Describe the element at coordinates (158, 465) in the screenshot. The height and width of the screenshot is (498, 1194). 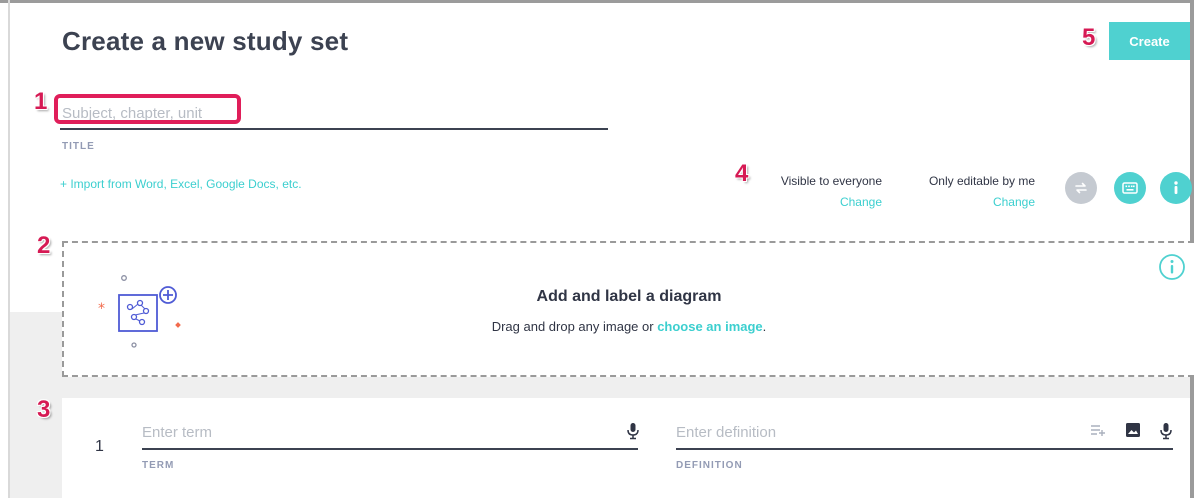
I see `term-label: TERM` at that location.